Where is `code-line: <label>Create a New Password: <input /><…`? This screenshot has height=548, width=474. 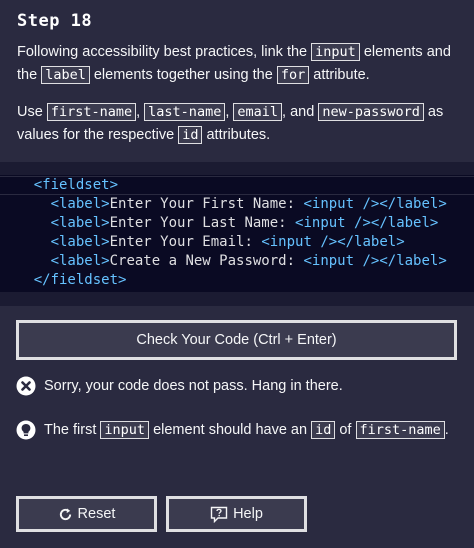 code-line: <label>Create a New Password: <input /><… is located at coordinates (223, 261).